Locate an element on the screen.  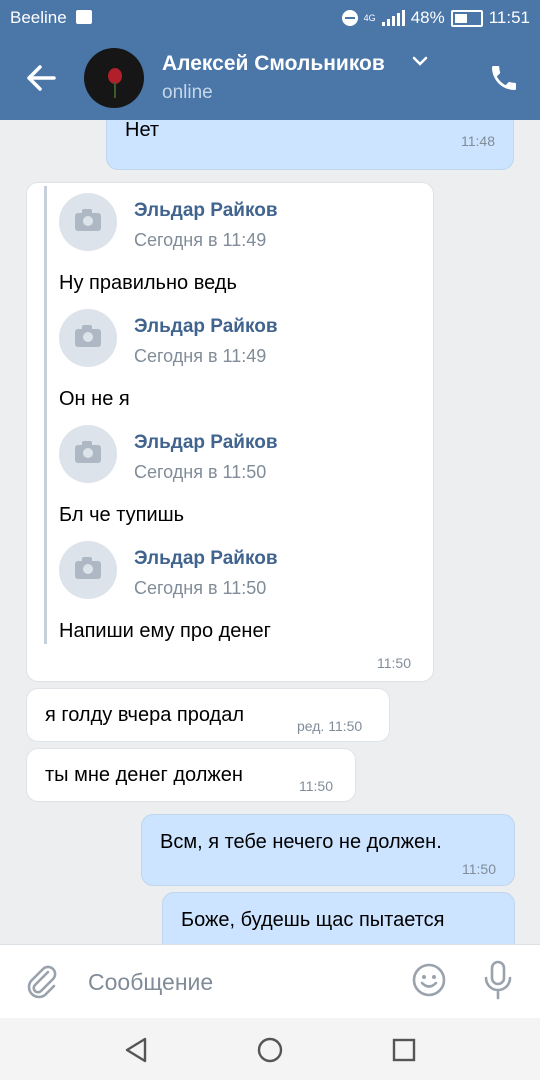
nav-home-icon is located at coordinates (270, 1050).